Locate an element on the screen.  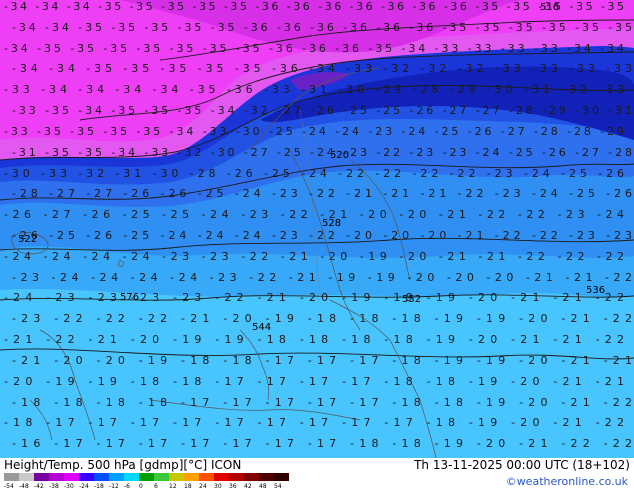
legend-tick: 36 is located at coordinates (233, 486).